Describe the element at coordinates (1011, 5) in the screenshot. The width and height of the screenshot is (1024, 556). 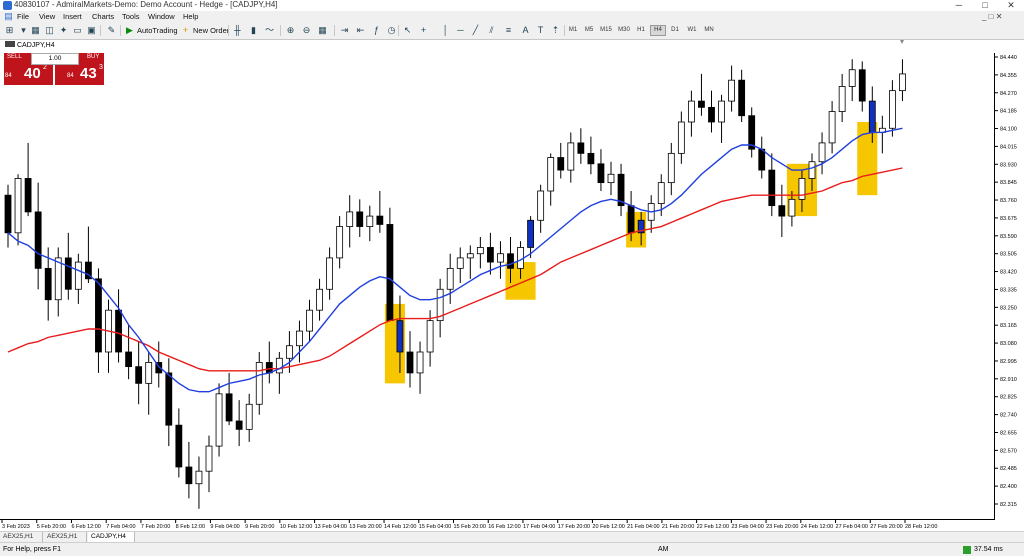
I see `close-button: ✕` at that location.